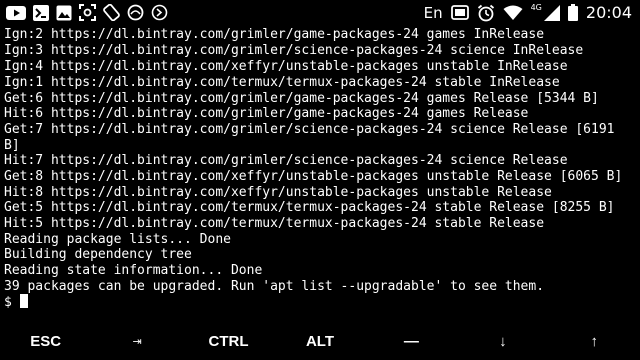  I want to click on notification-icons, so click(87, 12).